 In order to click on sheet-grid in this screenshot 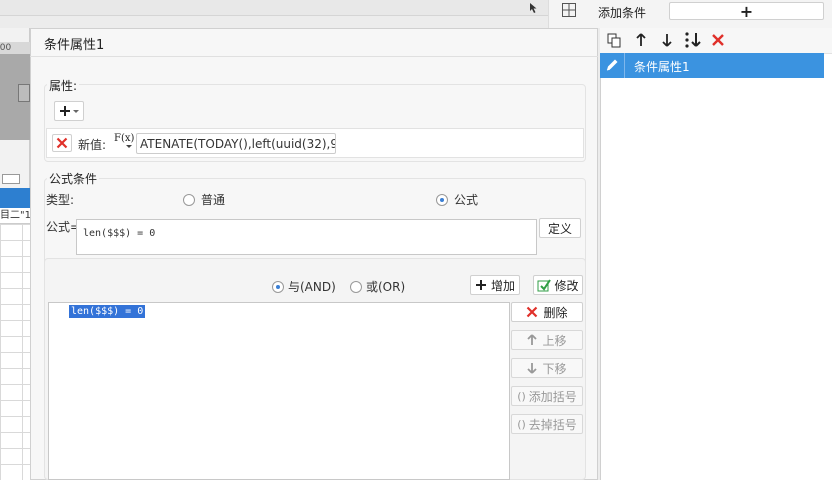, I will do `click(15, 344)`.